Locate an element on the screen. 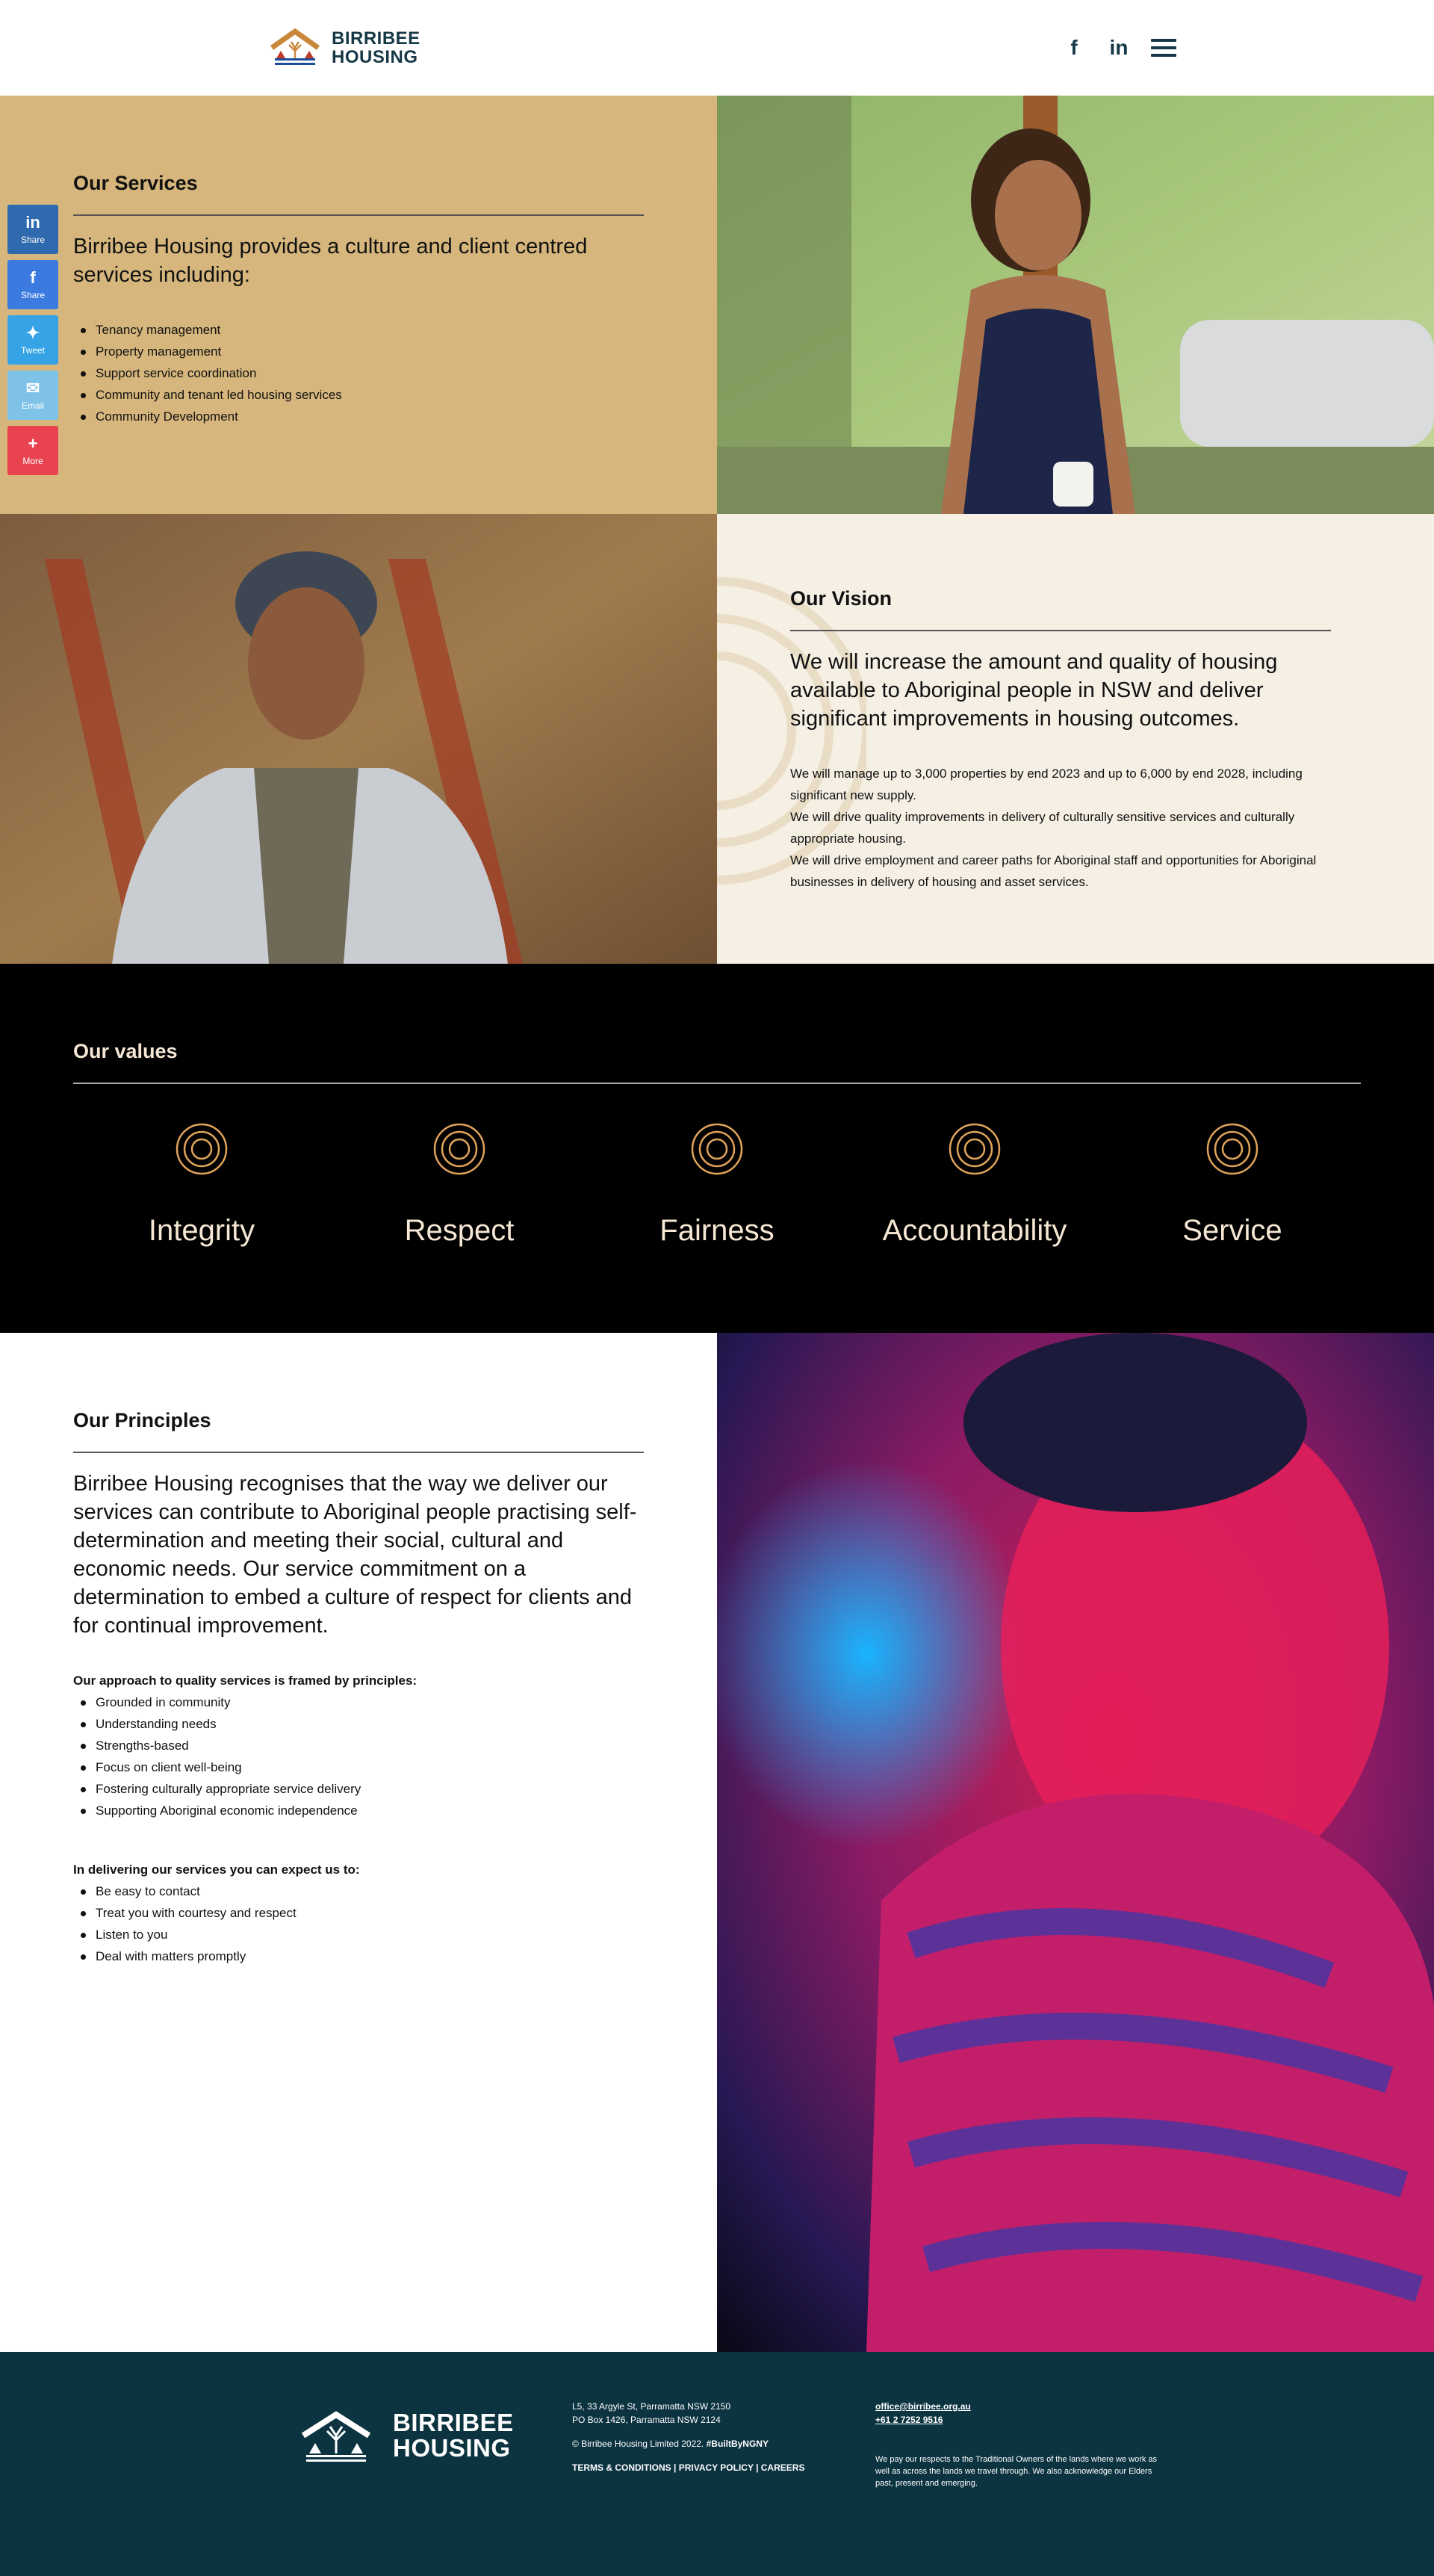  list-item: Support service coordination is located at coordinates (358, 373).